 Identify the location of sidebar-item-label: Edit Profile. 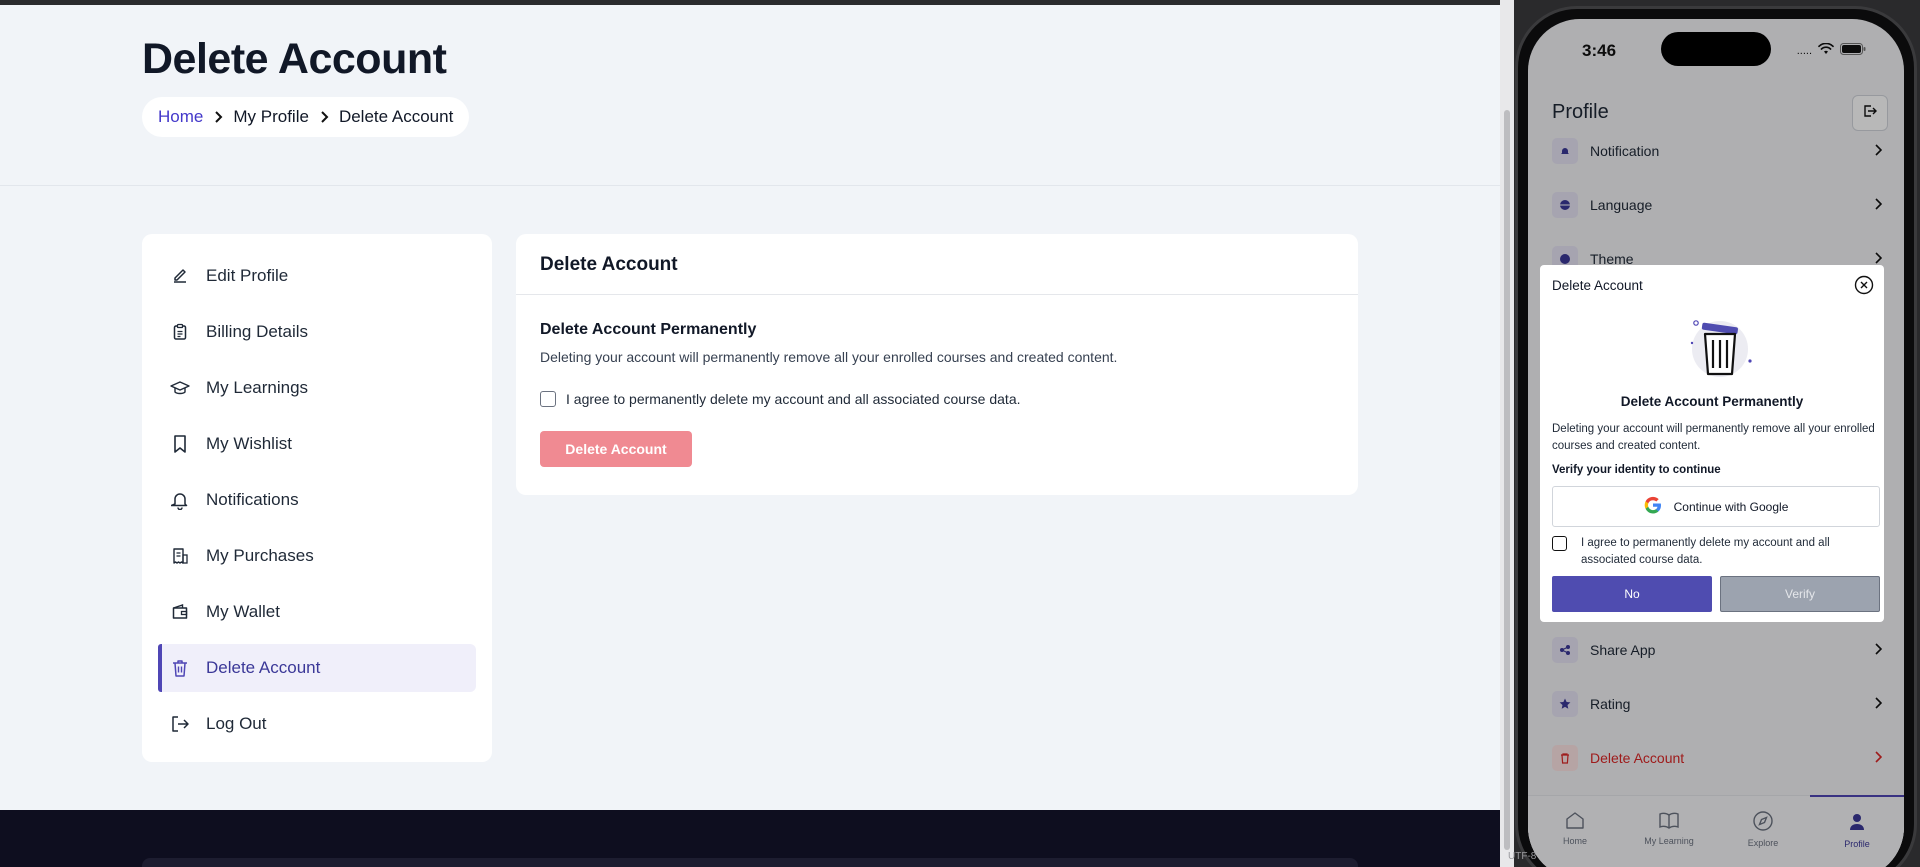
(247, 275).